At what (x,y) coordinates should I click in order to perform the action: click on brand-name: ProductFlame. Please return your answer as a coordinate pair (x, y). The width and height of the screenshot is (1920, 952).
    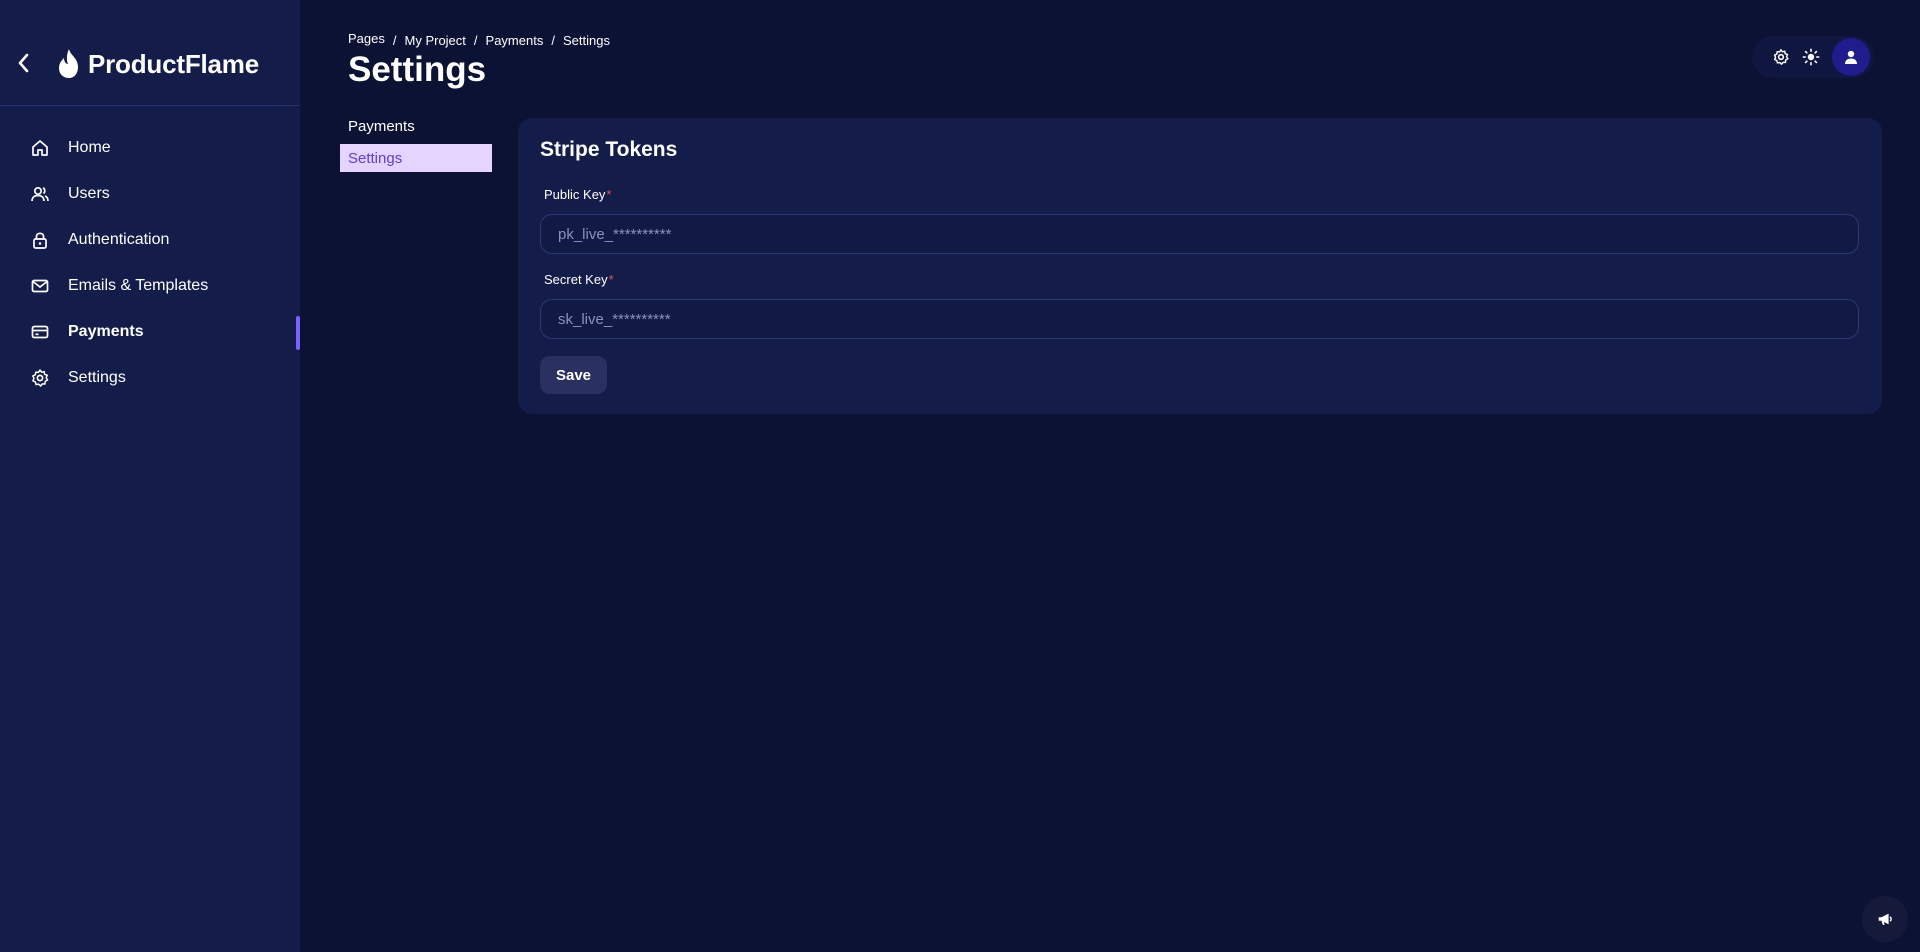
    Looking at the image, I should click on (173, 63).